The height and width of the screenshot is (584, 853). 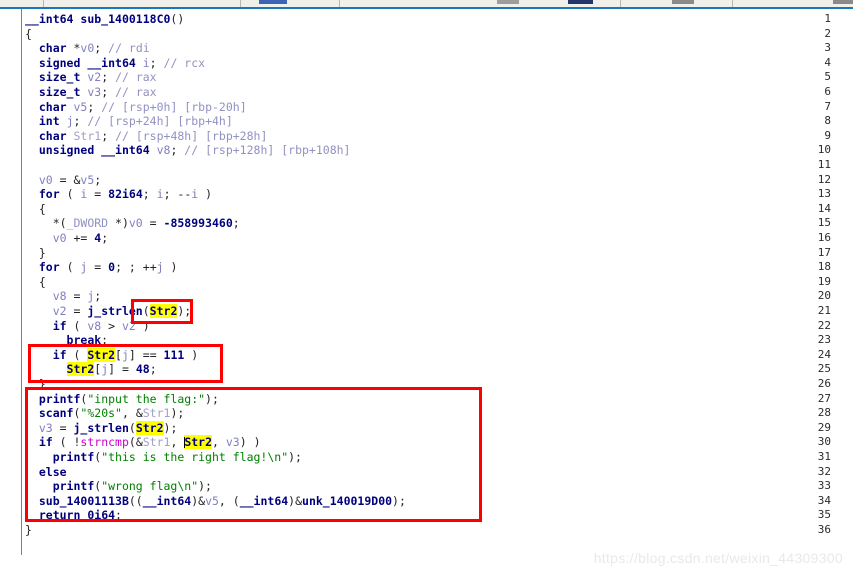 What do you see at coordinates (22, 3) in the screenshot?
I see `toolbar-group-left` at bounding box center [22, 3].